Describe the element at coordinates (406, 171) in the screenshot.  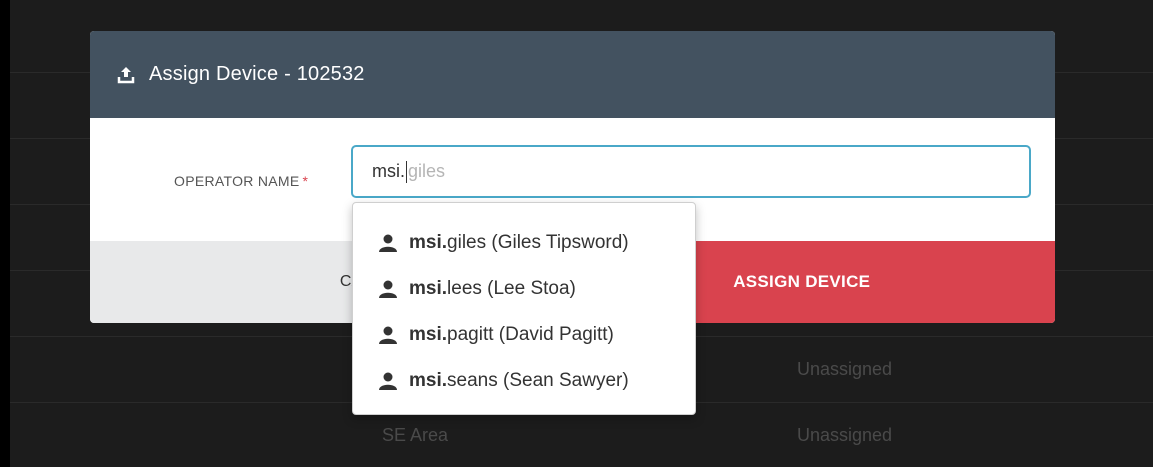
I see `text-caret` at that location.